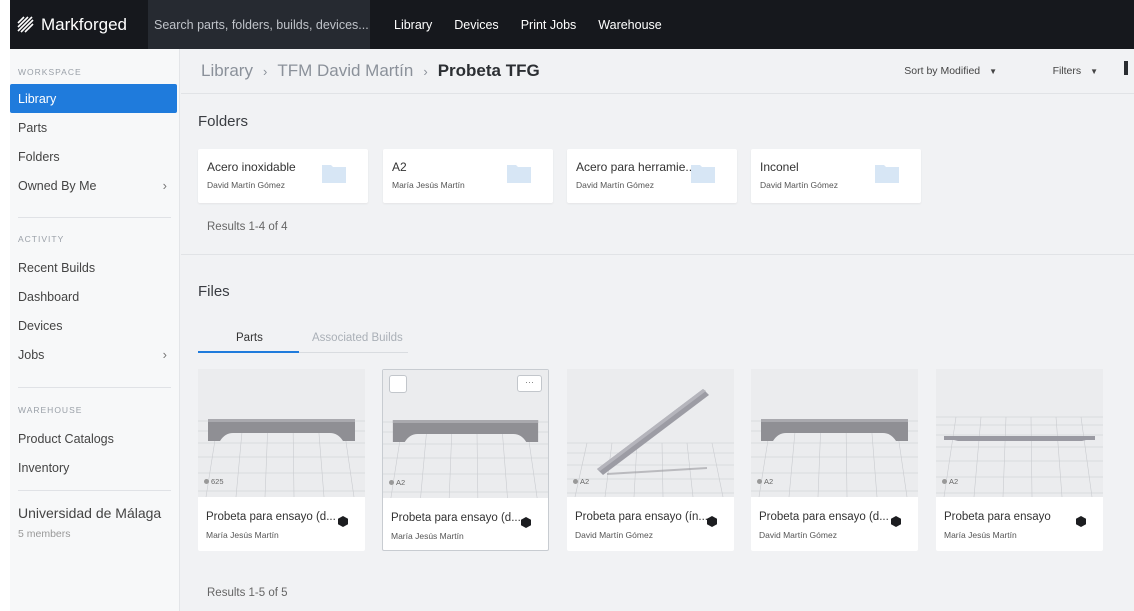 The height and width of the screenshot is (611, 1134). Describe the element at coordinates (1126, 68) in the screenshot. I see `view-toggle-icon` at that location.